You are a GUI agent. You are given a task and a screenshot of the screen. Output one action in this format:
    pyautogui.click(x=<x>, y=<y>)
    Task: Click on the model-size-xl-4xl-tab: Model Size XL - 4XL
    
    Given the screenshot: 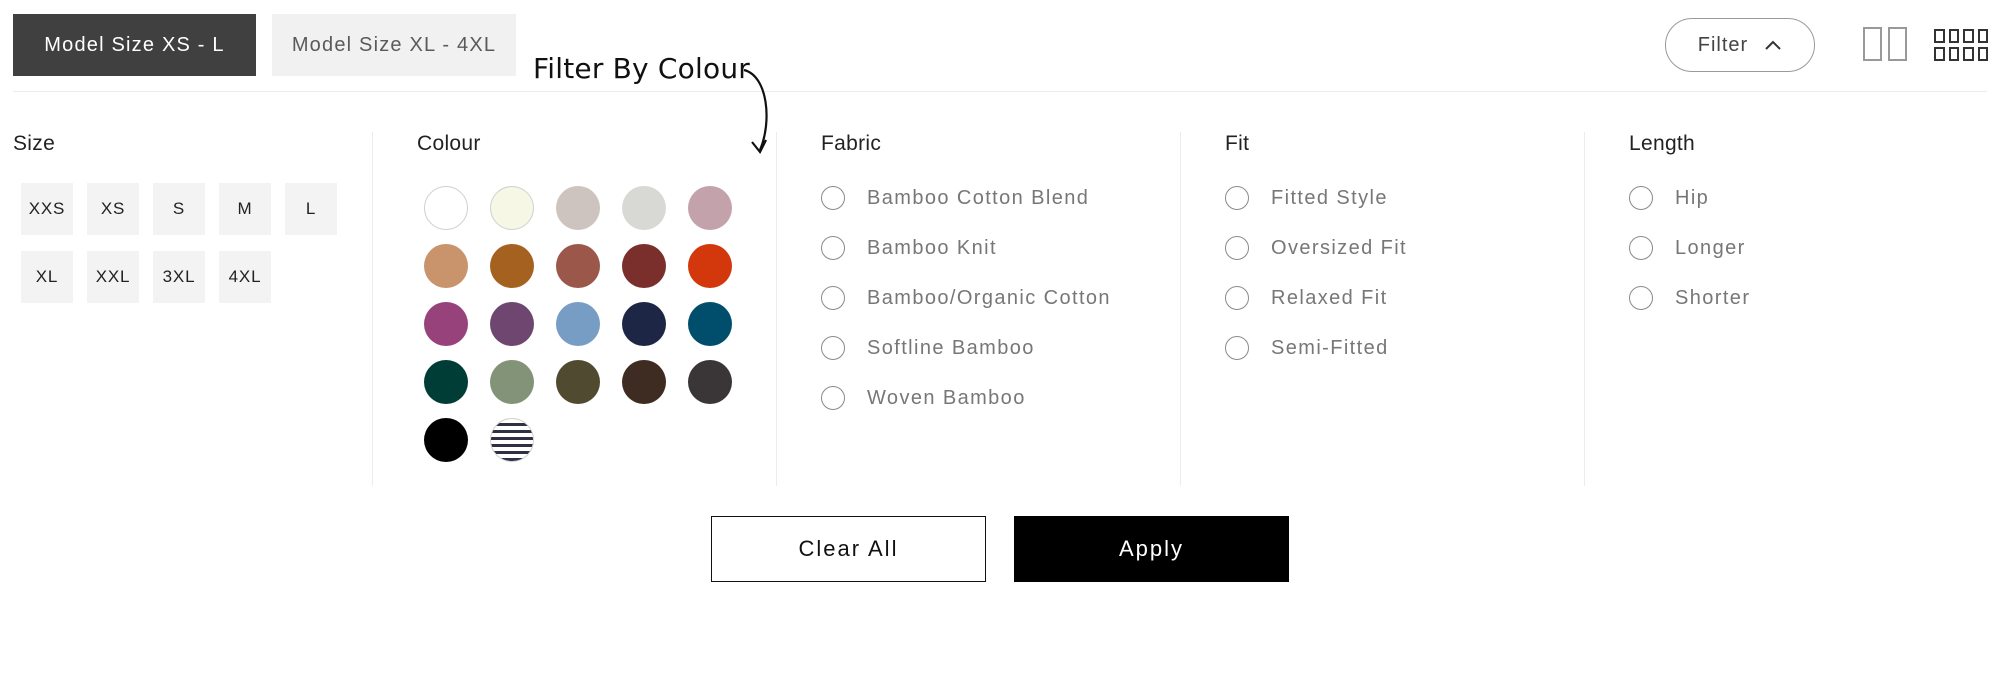 What is the action you would take?
    pyautogui.click(x=394, y=45)
    